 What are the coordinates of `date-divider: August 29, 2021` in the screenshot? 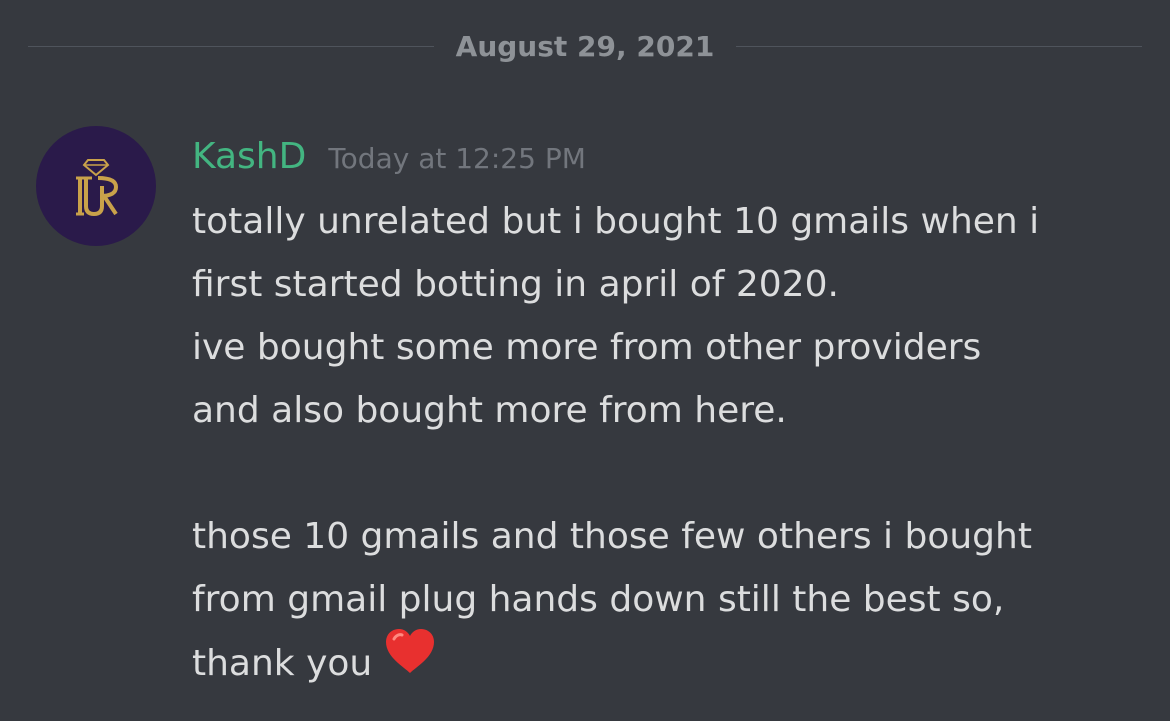 It's located at (585, 47).